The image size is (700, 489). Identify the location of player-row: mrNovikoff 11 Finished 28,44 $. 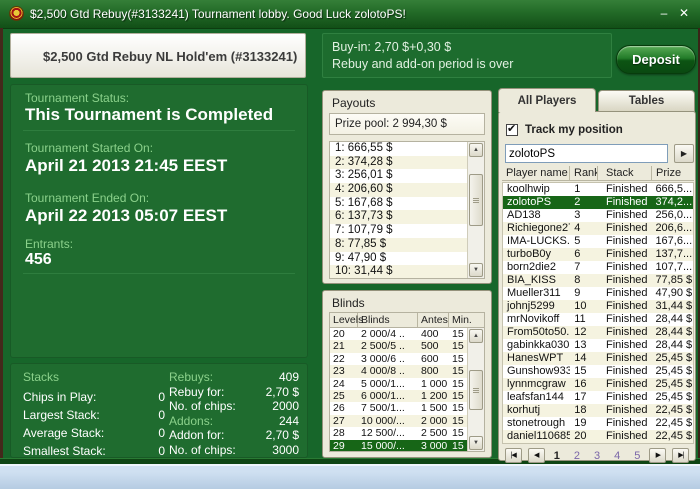
(598, 319).